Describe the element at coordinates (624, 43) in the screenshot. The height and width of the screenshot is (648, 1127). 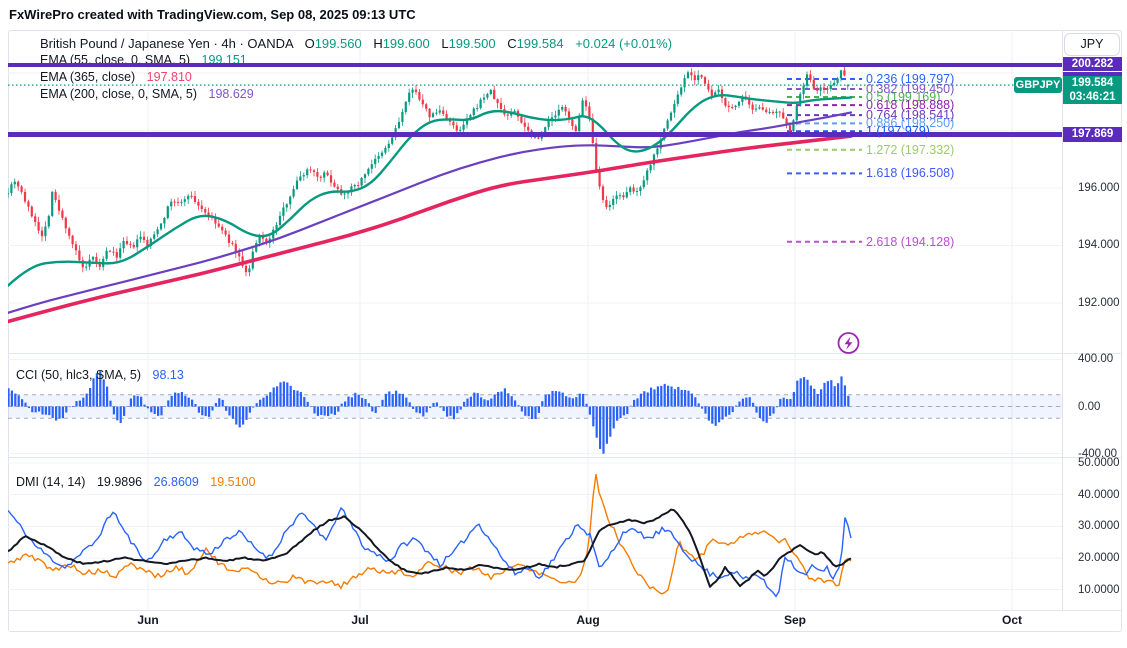
I see `change-value: +0.024 (+0.01%)` at that location.